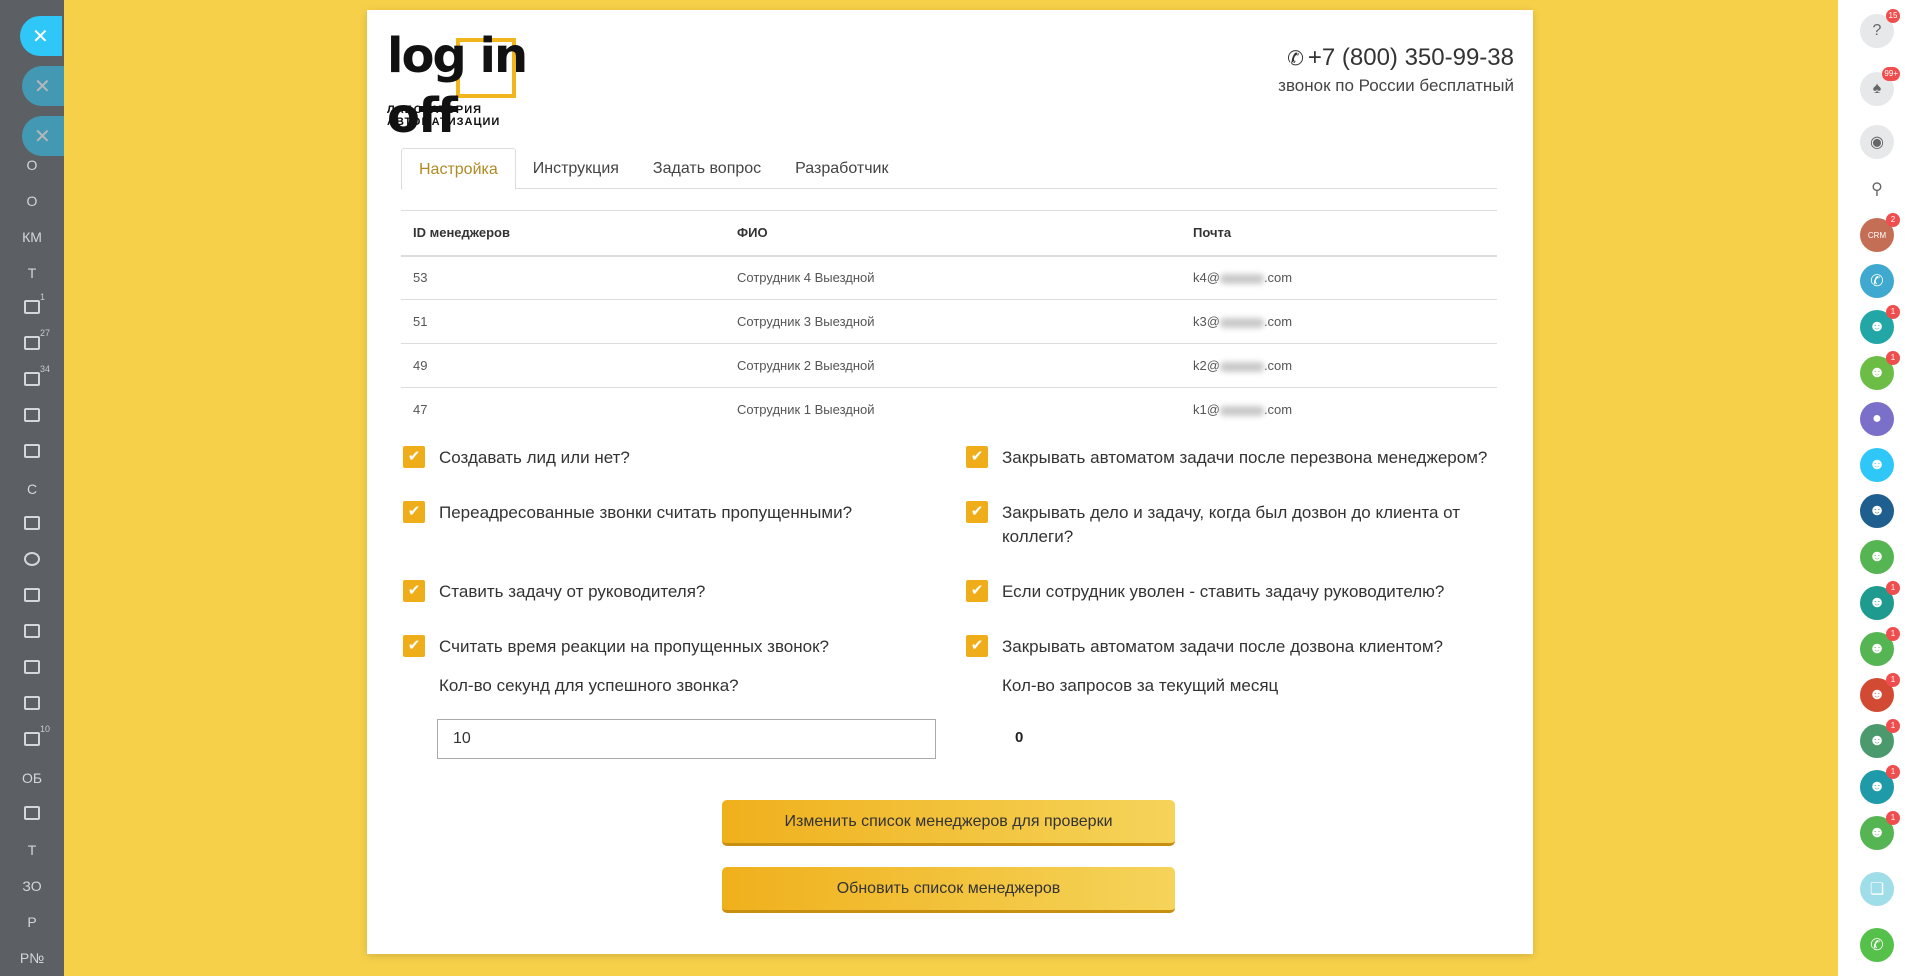 This screenshot has width=1918, height=976. What do you see at coordinates (673, 592) in the screenshot?
I see `option-task-from-head: ✔ Ставить задачу от руководителя?` at bounding box center [673, 592].